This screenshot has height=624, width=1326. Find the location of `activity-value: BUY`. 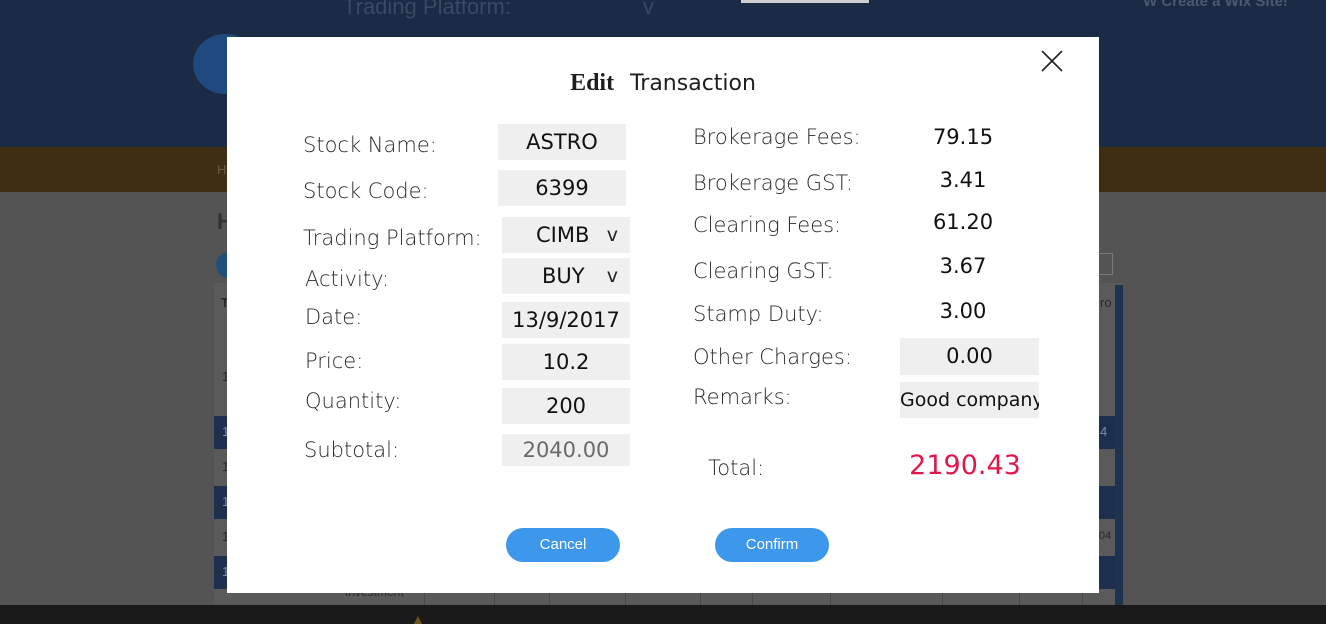

activity-value: BUY is located at coordinates (563, 276).